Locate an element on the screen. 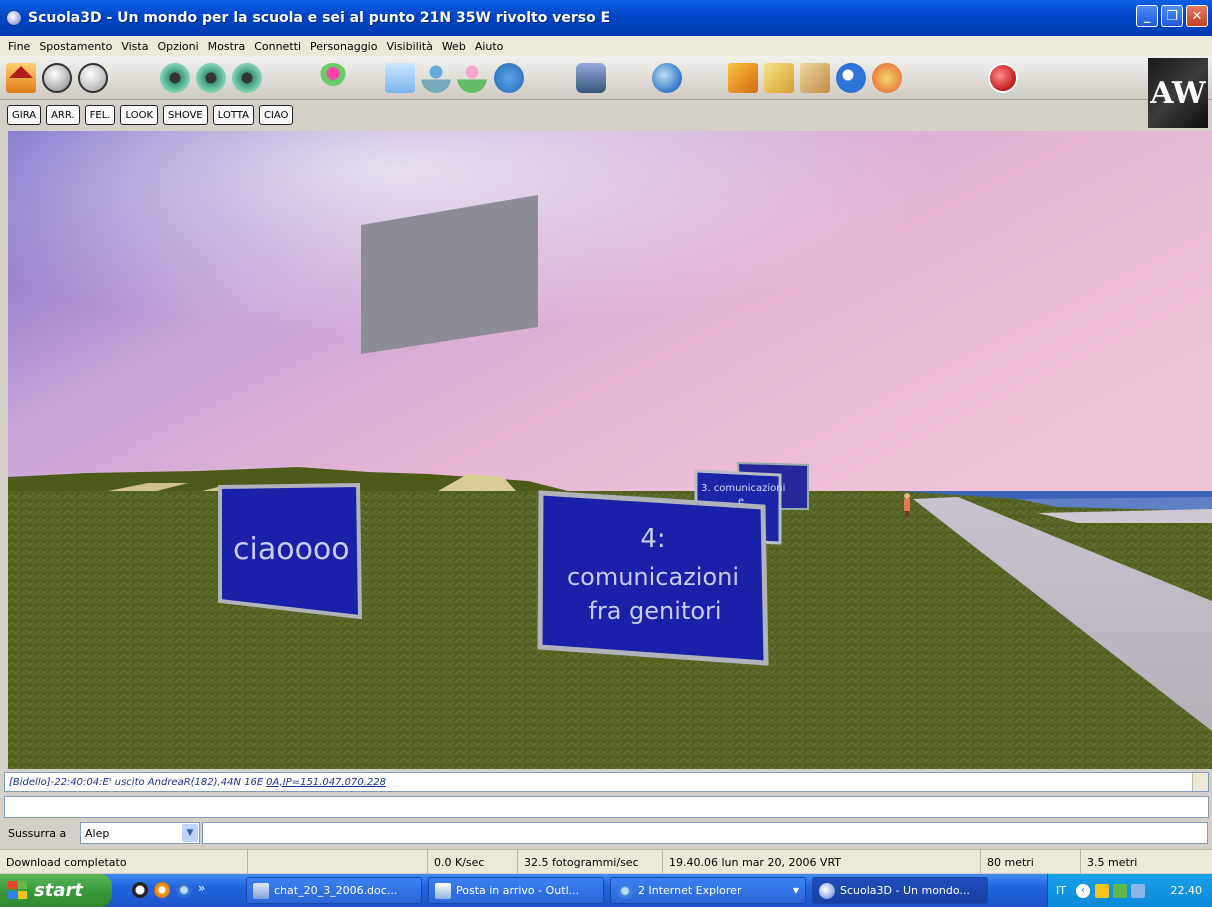 The width and height of the screenshot is (1212, 907). whisper-label: Sussurra a is located at coordinates (37, 833).